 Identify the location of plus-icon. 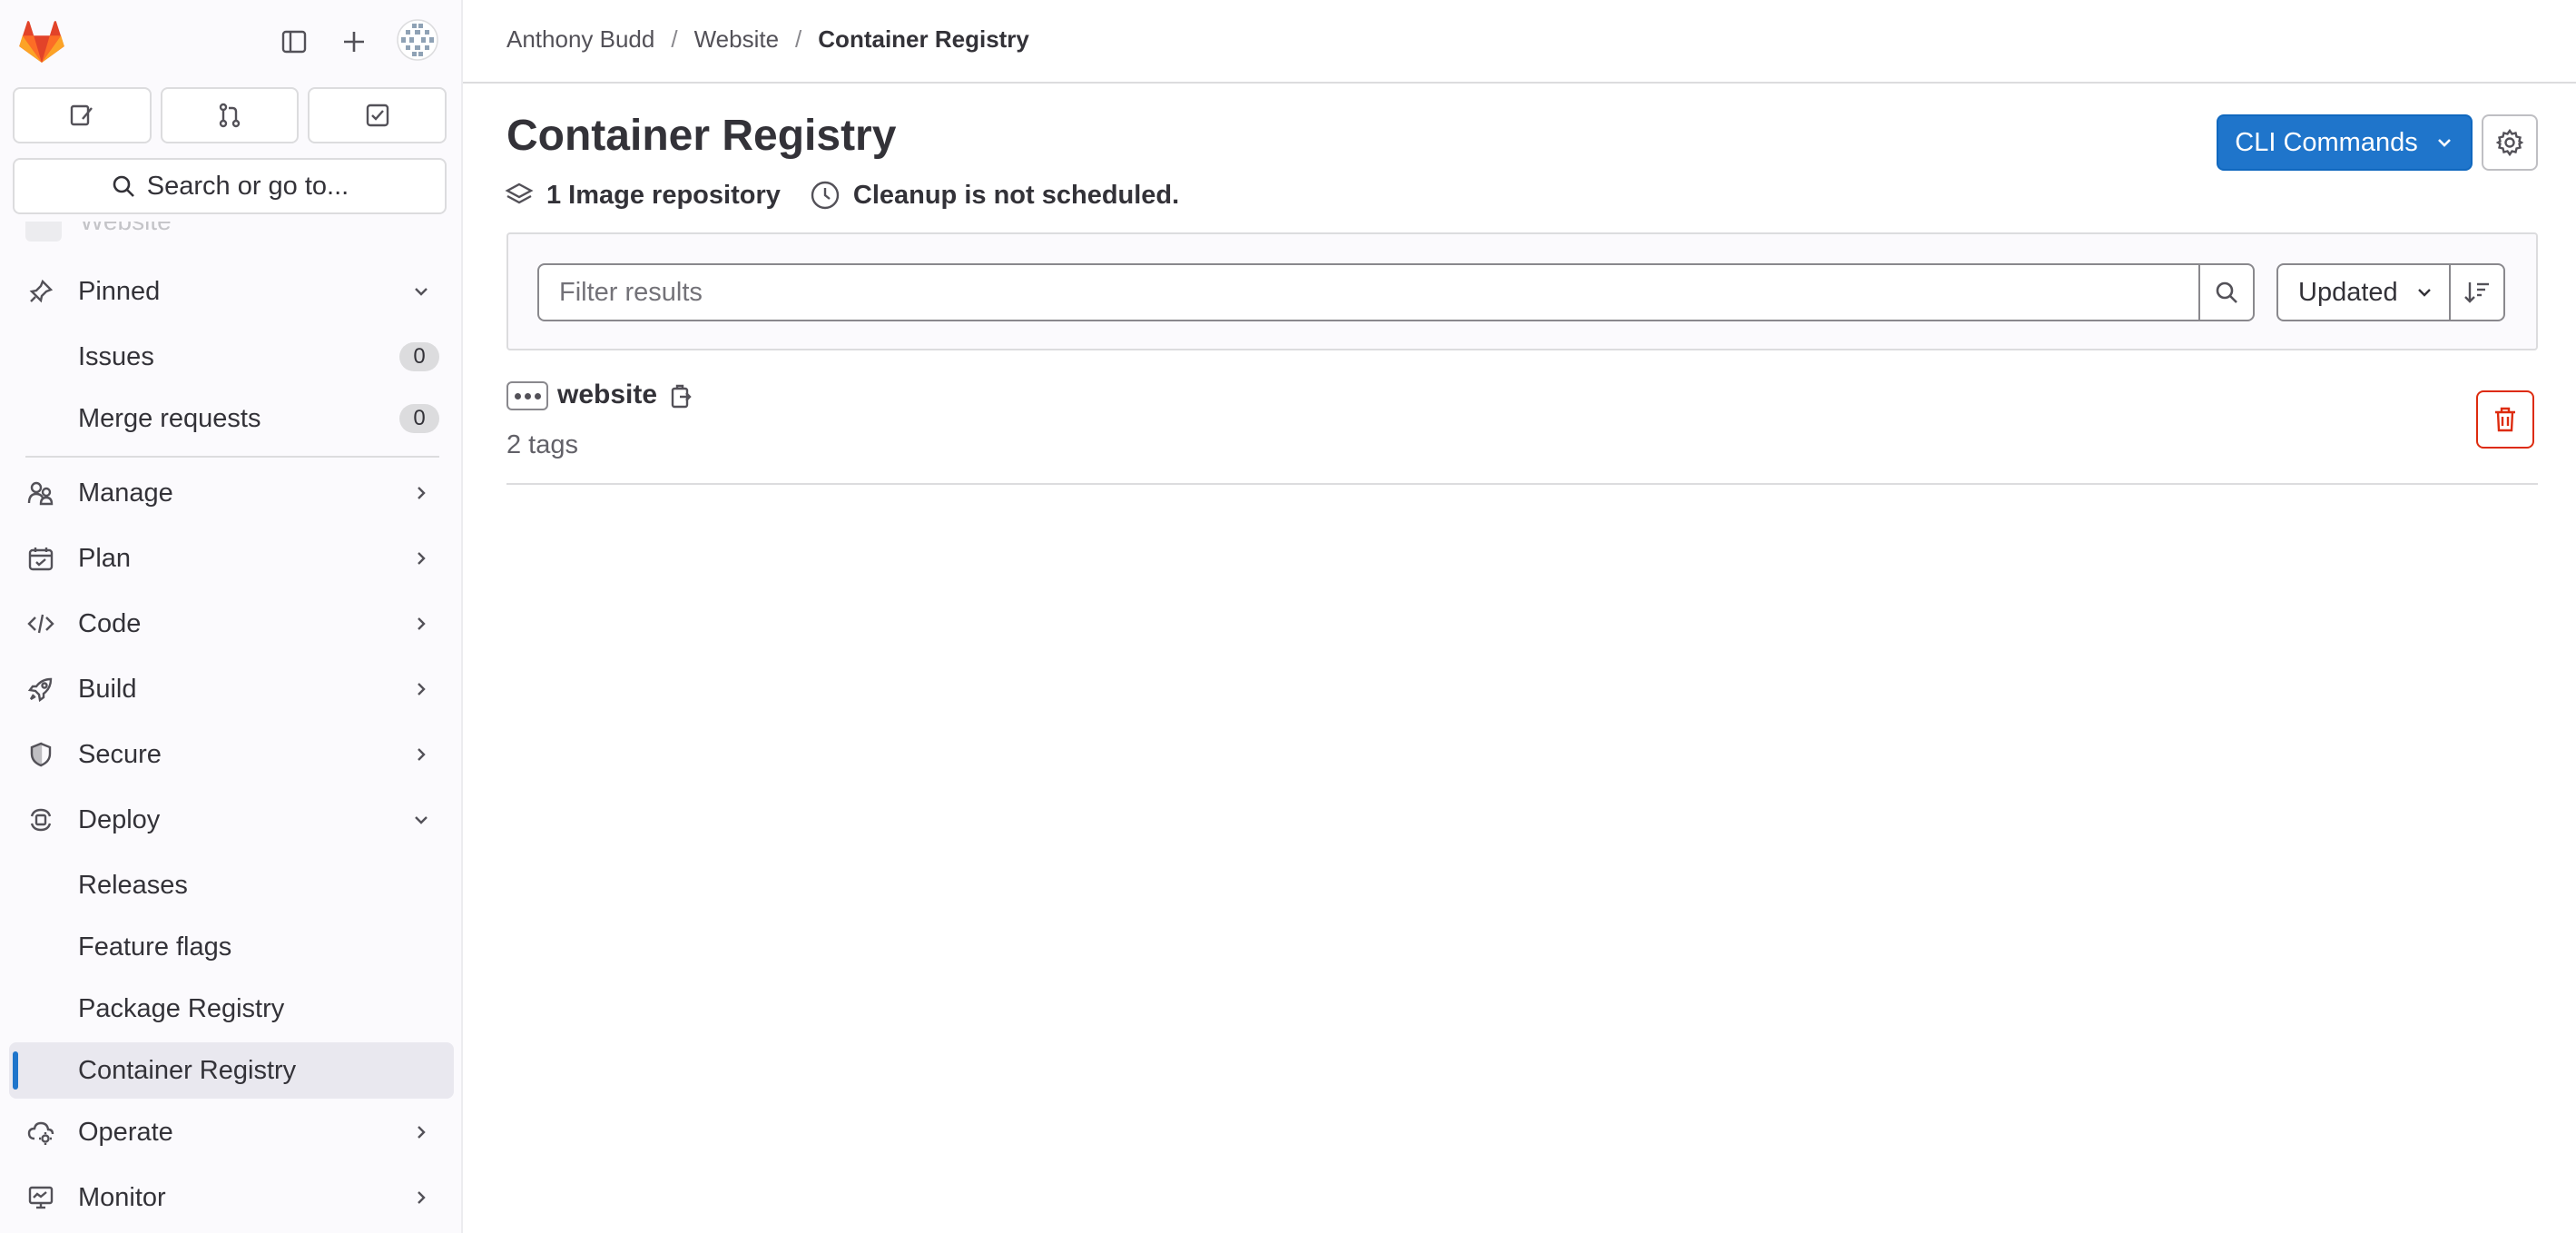
(354, 42).